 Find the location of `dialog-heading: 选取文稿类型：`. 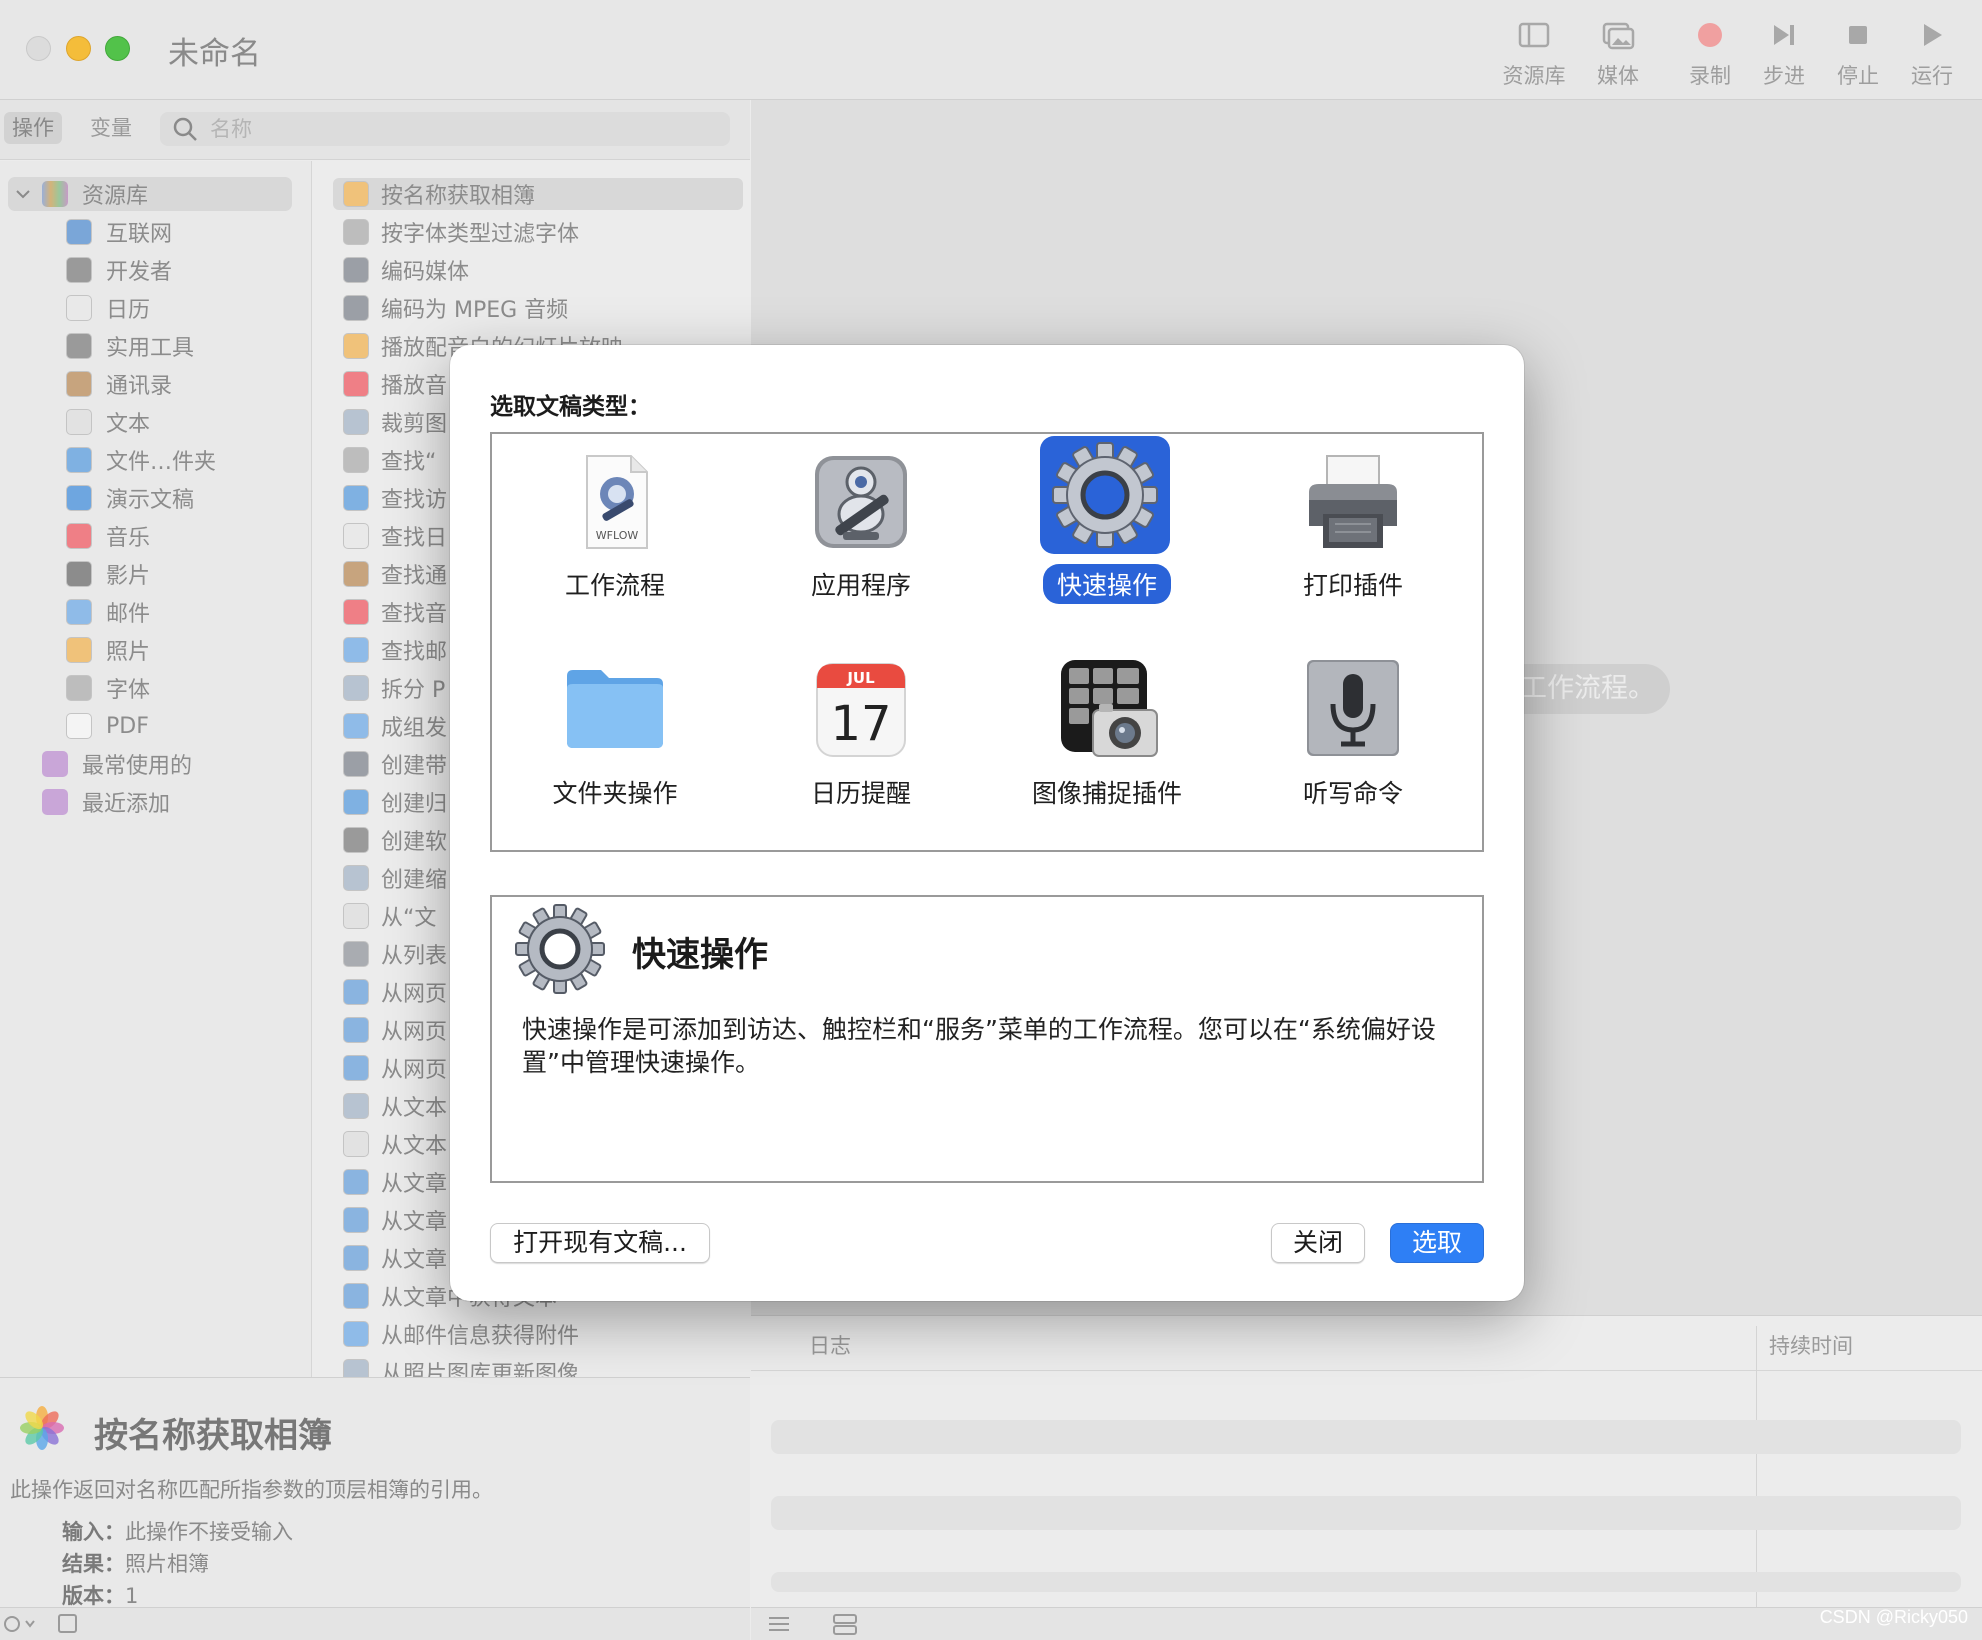

dialog-heading: 选取文稿类型： is located at coordinates (570, 407).